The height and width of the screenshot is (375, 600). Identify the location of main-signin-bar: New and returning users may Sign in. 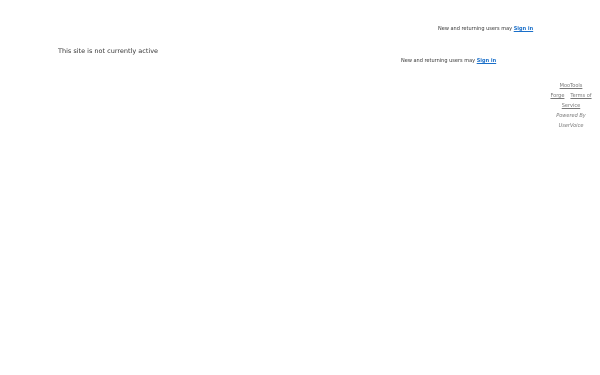
(448, 61).